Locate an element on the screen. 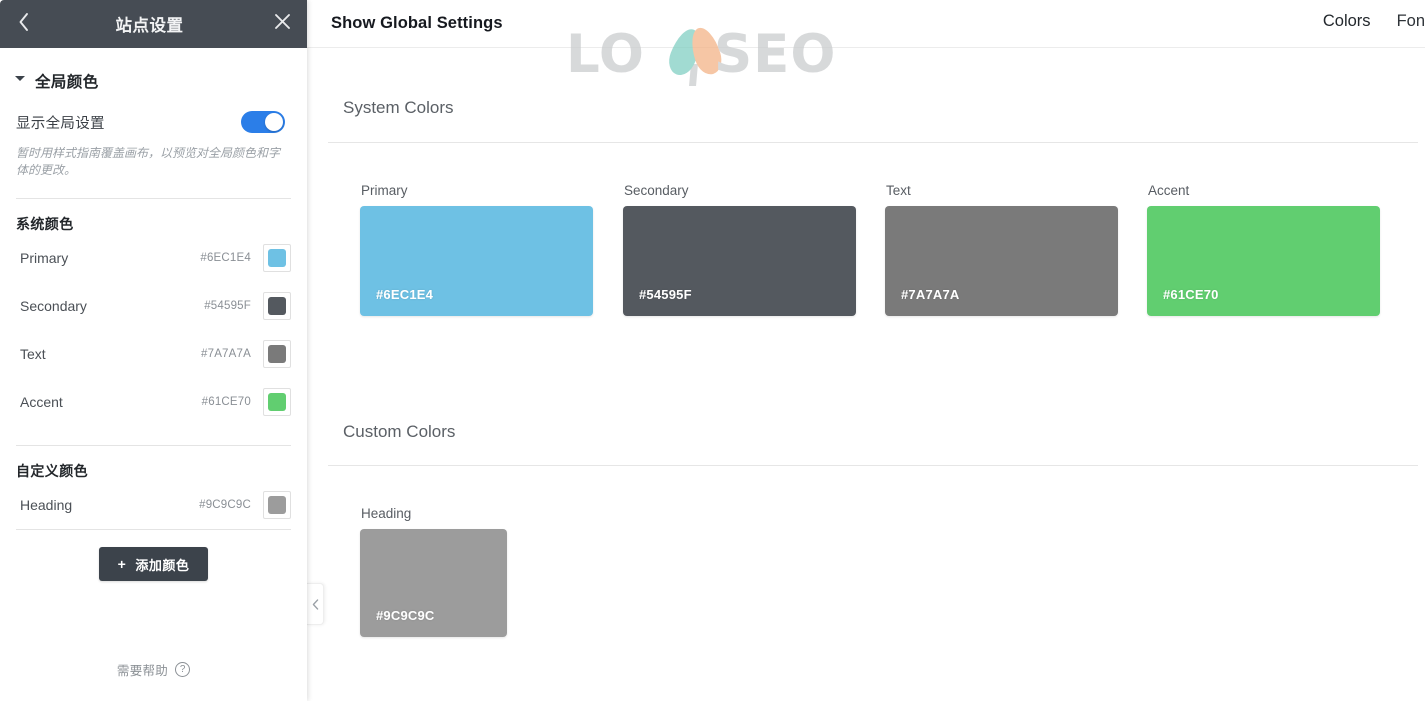 The width and height of the screenshot is (1425, 701). global-settings-toggle-row: 显示全局设置 is located at coordinates (153, 112).